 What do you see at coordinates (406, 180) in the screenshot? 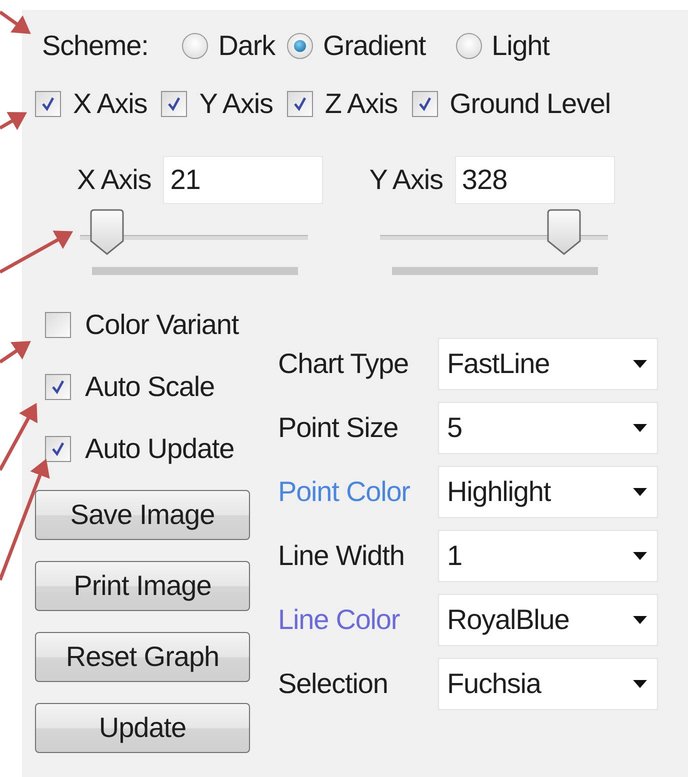
I see `axis-label: Y Axis` at bounding box center [406, 180].